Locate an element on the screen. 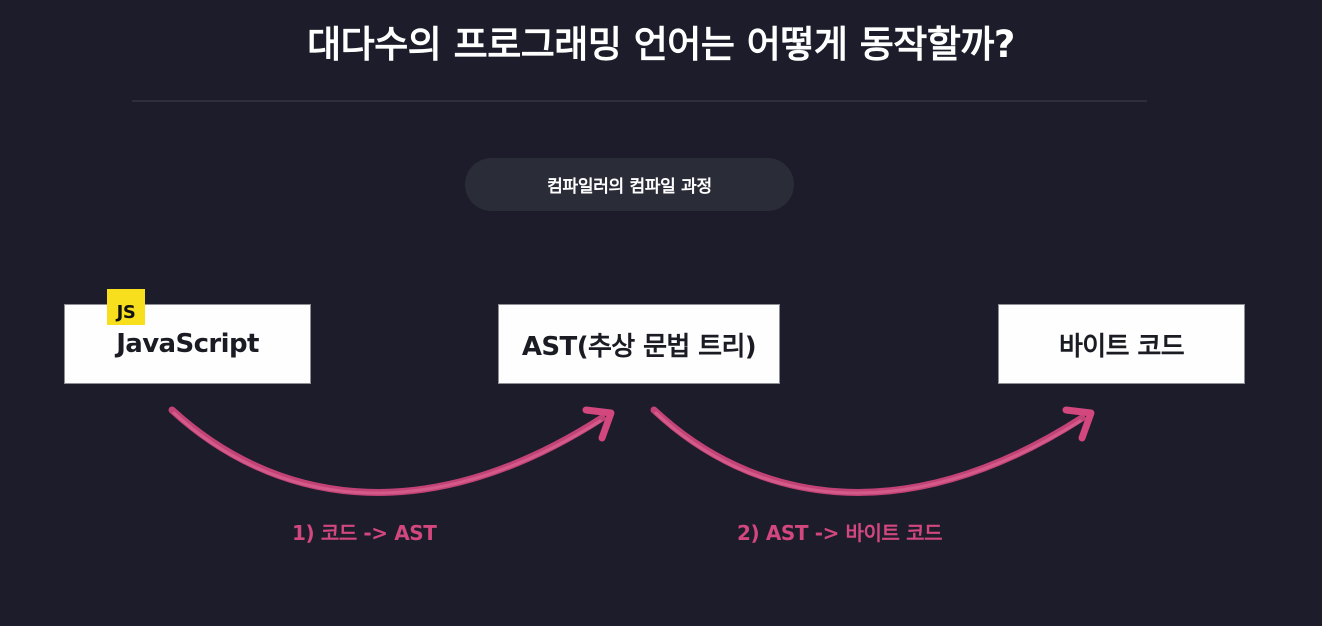 This screenshot has height=626, width=1322. page-title: 대다수의 프로그래밍 언어는 어떻게 동작할까? is located at coordinates (661, 44).